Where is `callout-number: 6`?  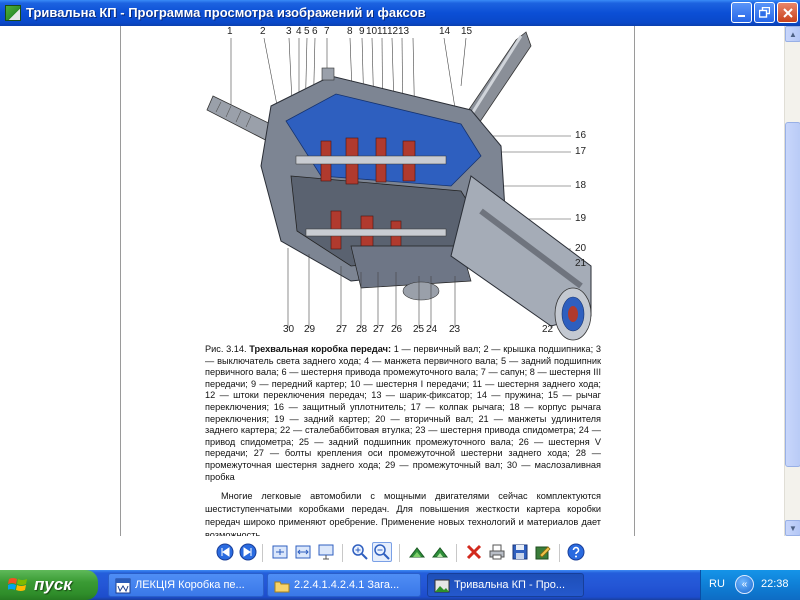
callout-number: 6 is located at coordinates (315, 31).